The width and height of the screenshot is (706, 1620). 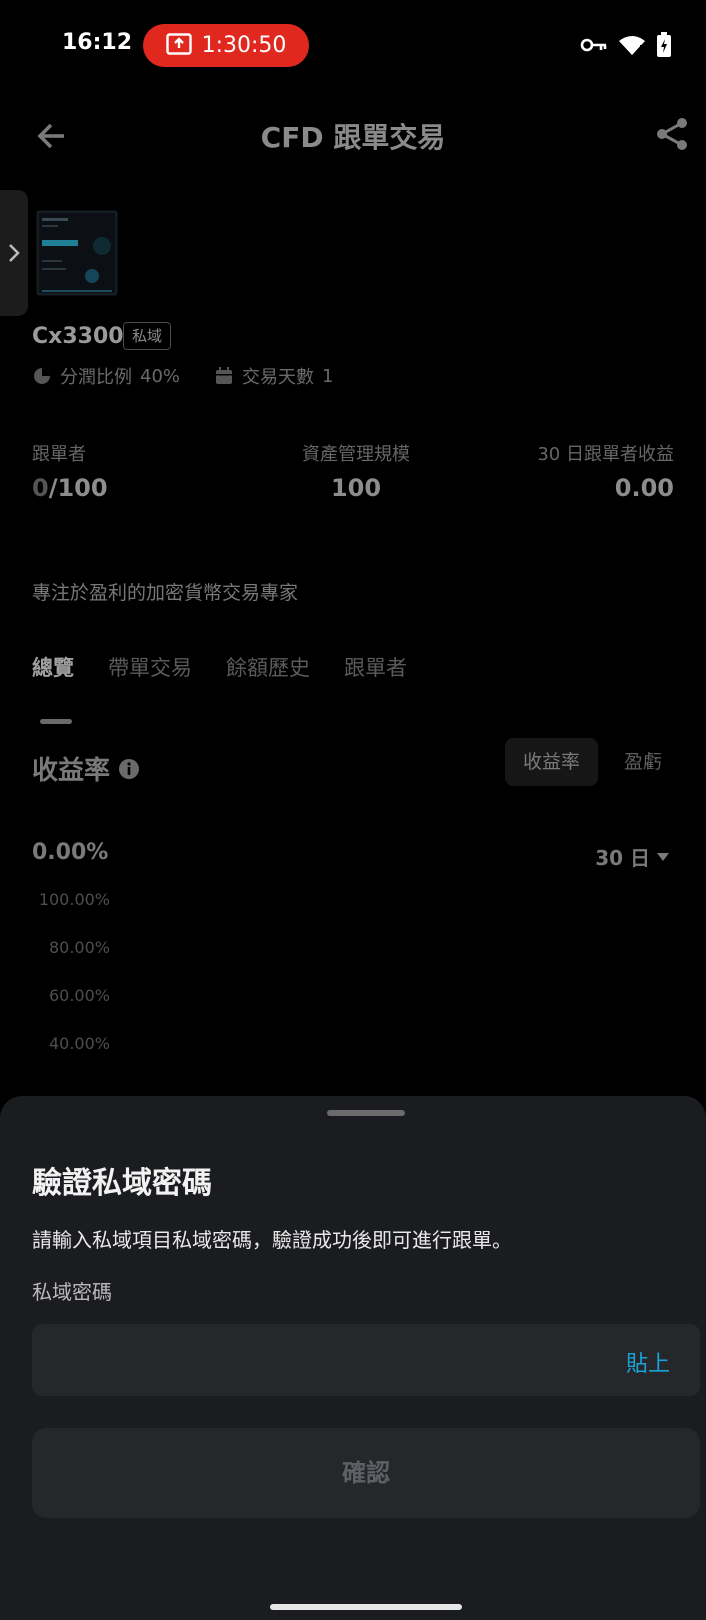 I want to click on info-icon, so click(x=129, y=769).